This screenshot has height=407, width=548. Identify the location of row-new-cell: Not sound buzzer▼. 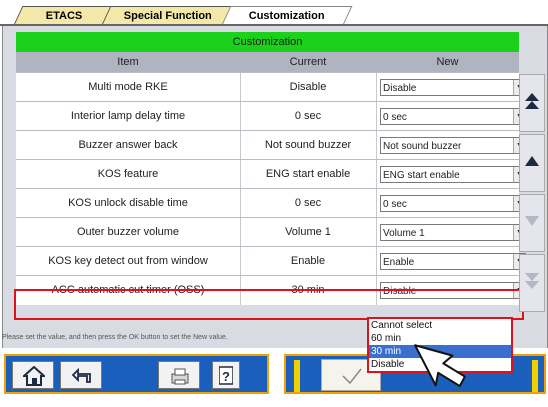
(451, 145).